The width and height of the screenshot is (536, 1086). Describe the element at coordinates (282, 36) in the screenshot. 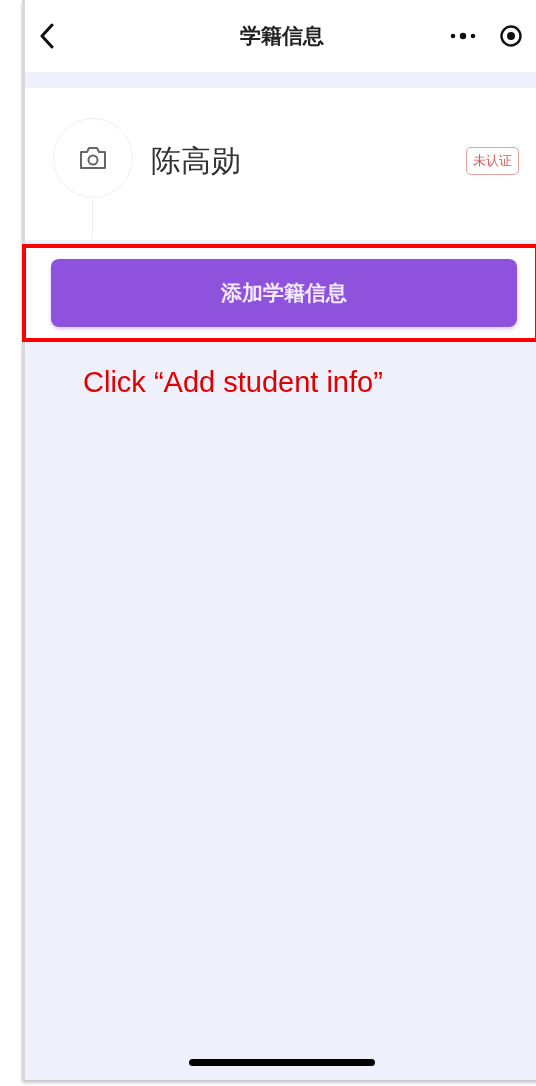

I see `page-title: 学籍信息` at that location.